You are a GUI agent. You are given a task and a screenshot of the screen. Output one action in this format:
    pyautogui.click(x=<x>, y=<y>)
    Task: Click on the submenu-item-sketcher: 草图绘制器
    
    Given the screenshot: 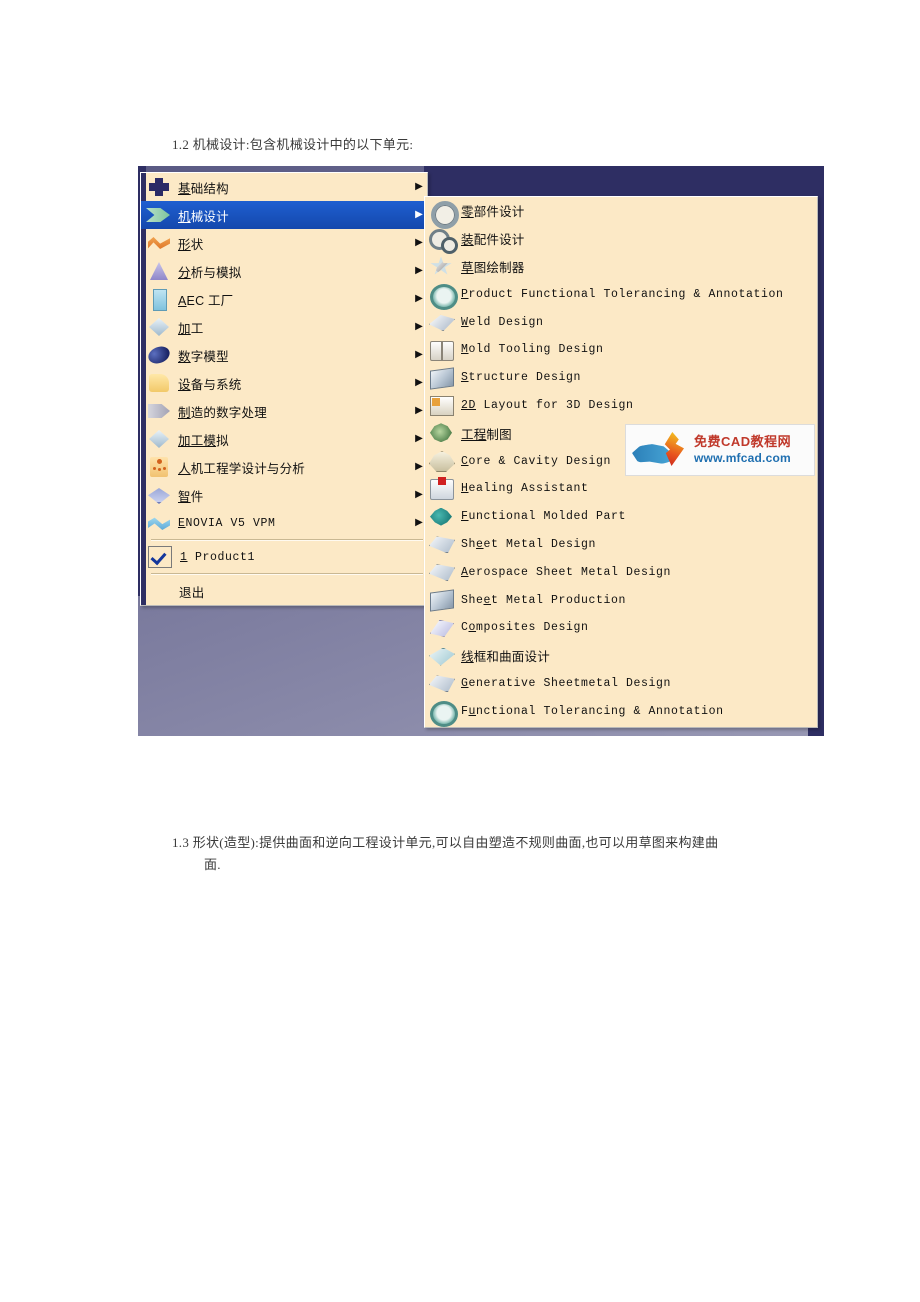 What is the action you would take?
    pyautogui.click(x=621, y=267)
    